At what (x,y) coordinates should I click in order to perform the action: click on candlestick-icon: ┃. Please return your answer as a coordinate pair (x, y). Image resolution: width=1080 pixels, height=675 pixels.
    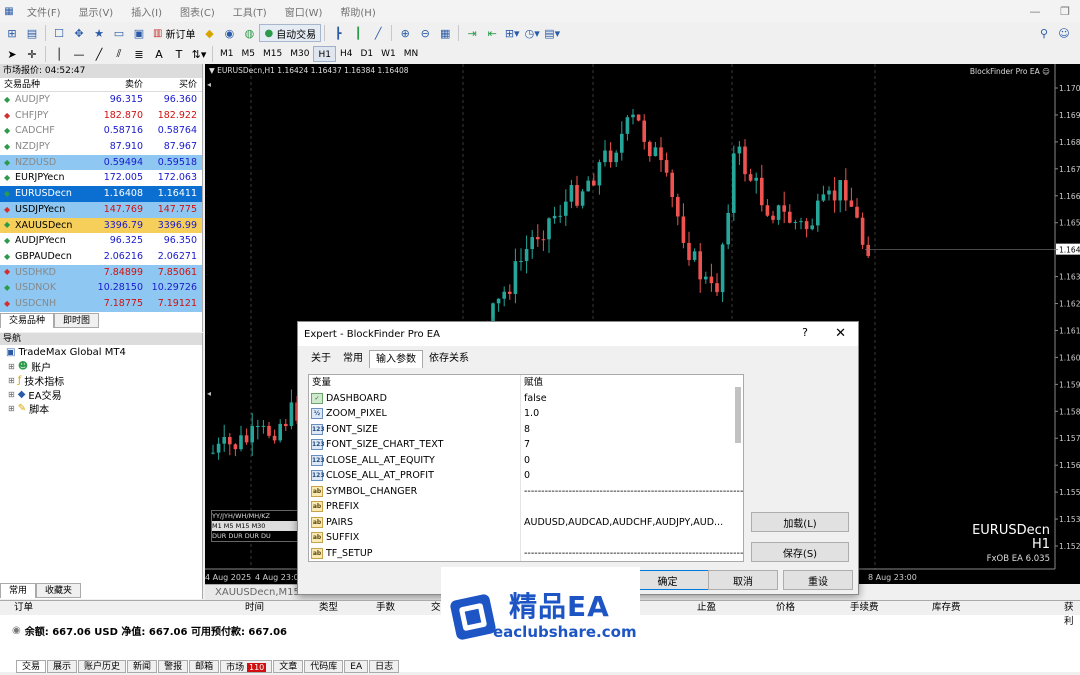
    Looking at the image, I should click on (358, 33).